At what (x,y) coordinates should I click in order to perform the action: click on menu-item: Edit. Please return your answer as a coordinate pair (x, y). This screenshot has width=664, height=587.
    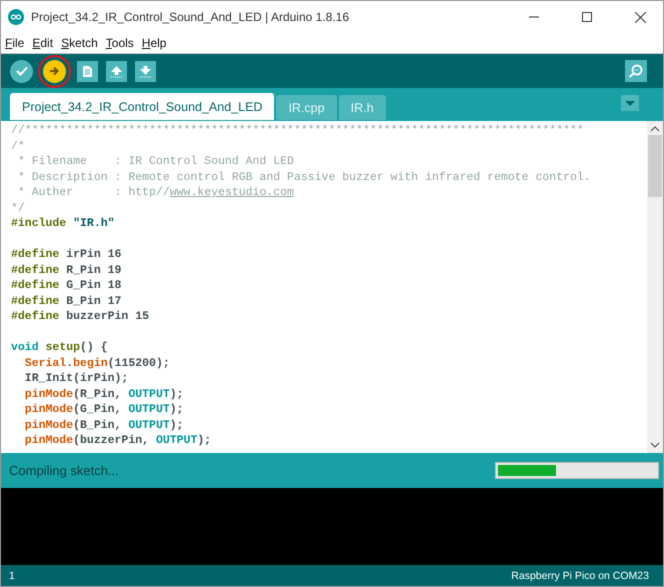
    Looking at the image, I should click on (43, 43).